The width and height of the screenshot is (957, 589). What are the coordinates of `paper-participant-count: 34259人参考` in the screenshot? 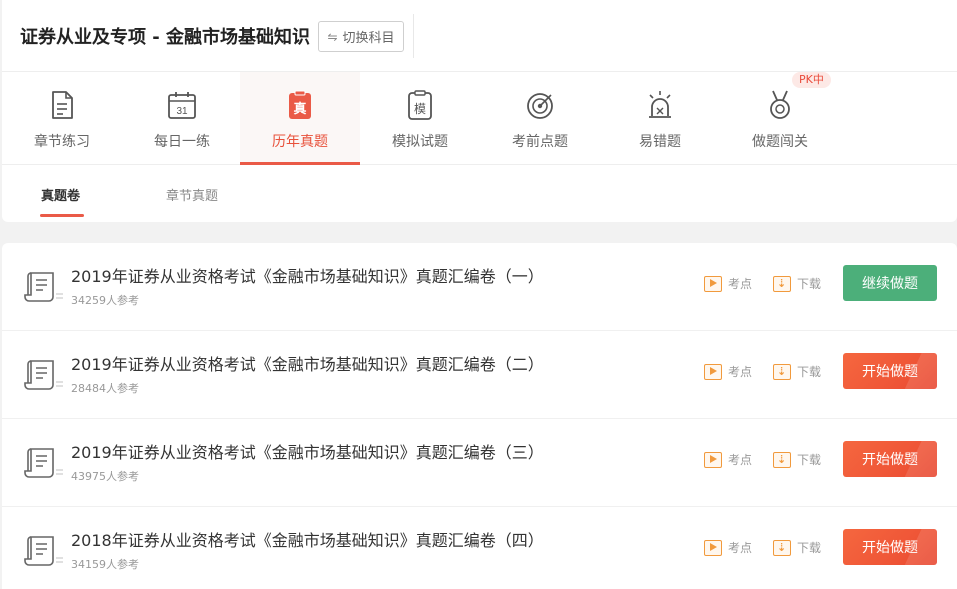 It's located at (105, 300).